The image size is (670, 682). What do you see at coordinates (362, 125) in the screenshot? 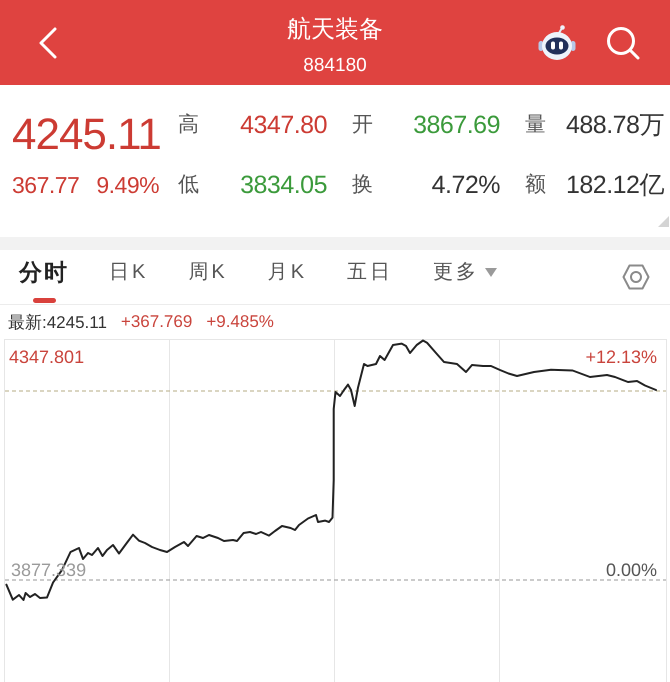
I see `stat-label: 开` at bounding box center [362, 125].